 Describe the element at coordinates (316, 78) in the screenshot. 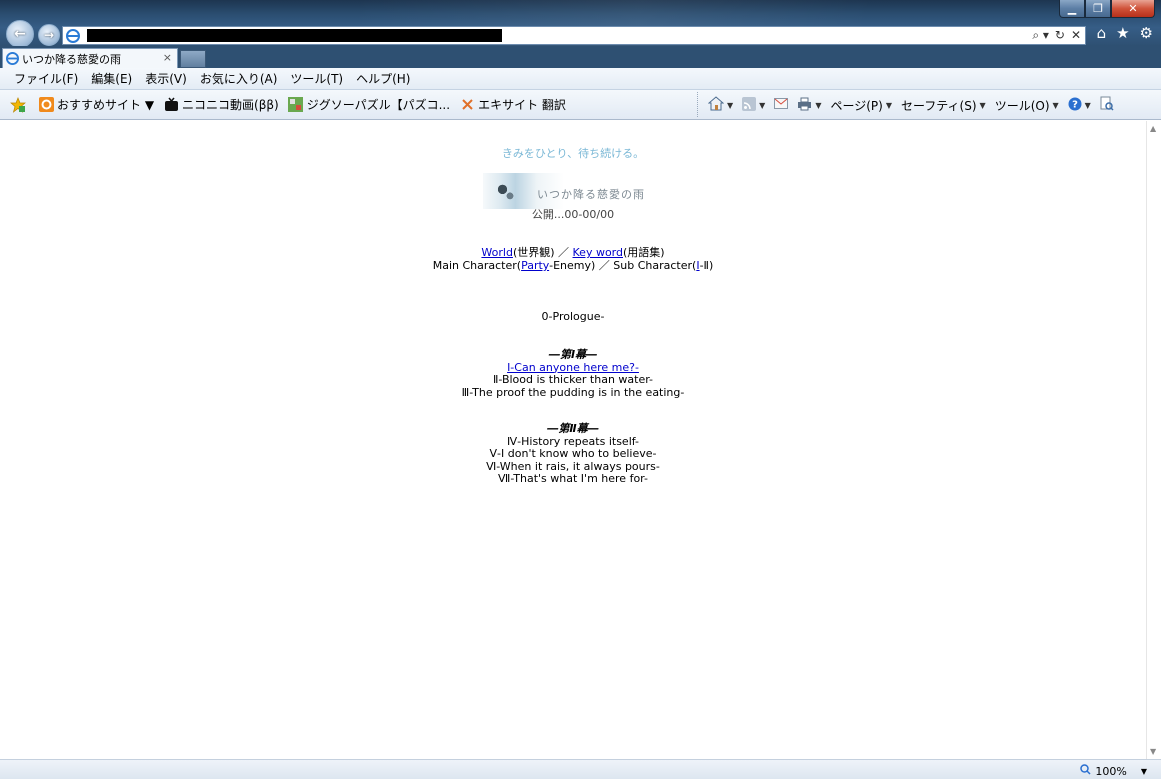

I see `menu-tools: ツール(T)` at that location.